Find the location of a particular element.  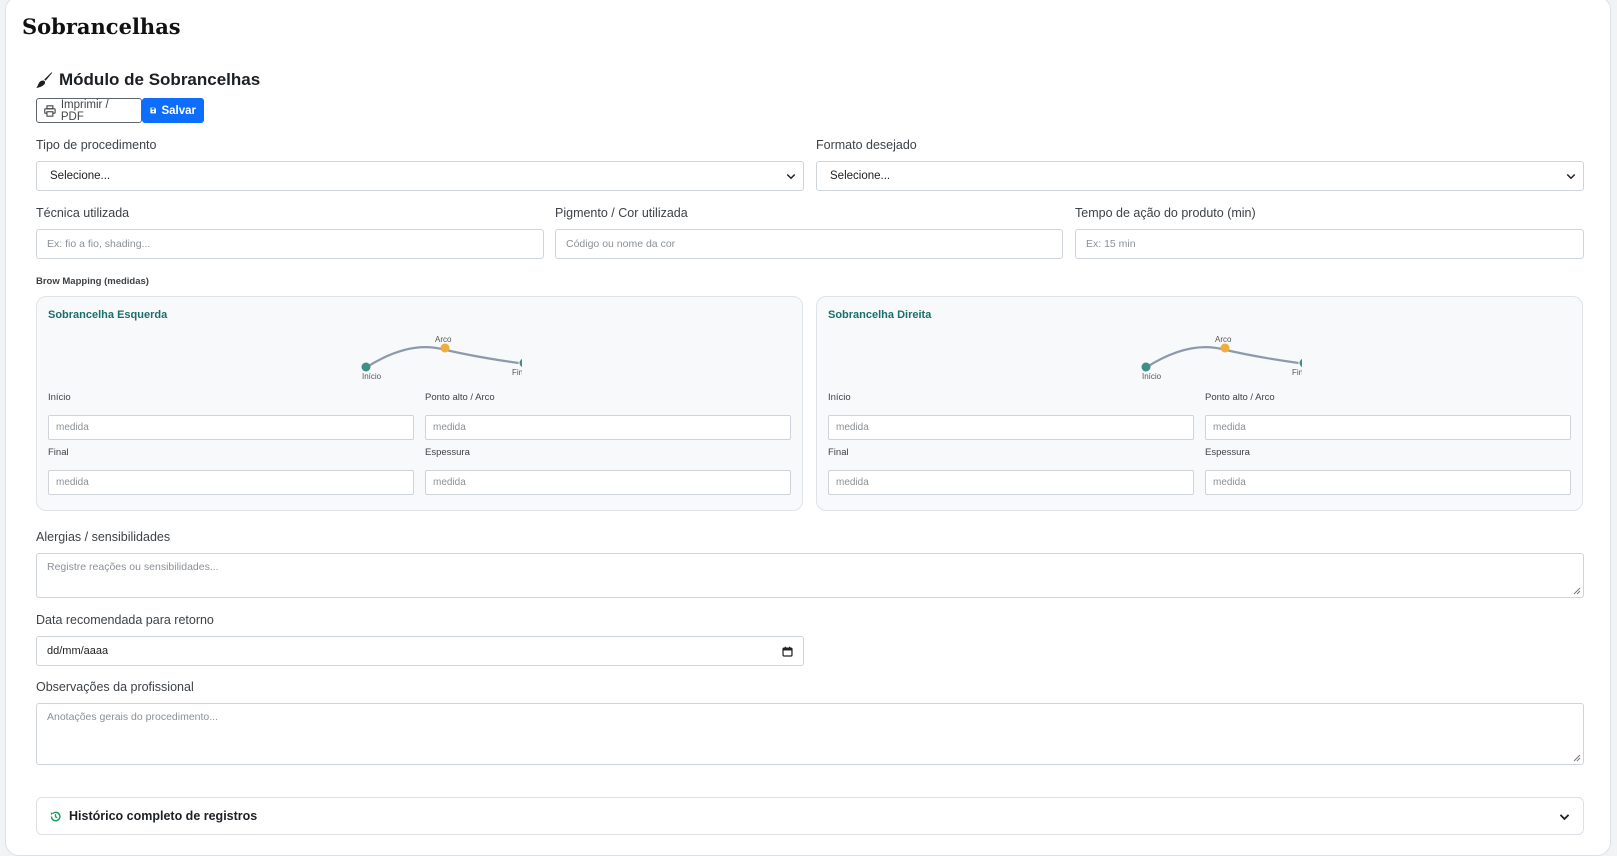

brush-icon is located at coordinates (44, 79).